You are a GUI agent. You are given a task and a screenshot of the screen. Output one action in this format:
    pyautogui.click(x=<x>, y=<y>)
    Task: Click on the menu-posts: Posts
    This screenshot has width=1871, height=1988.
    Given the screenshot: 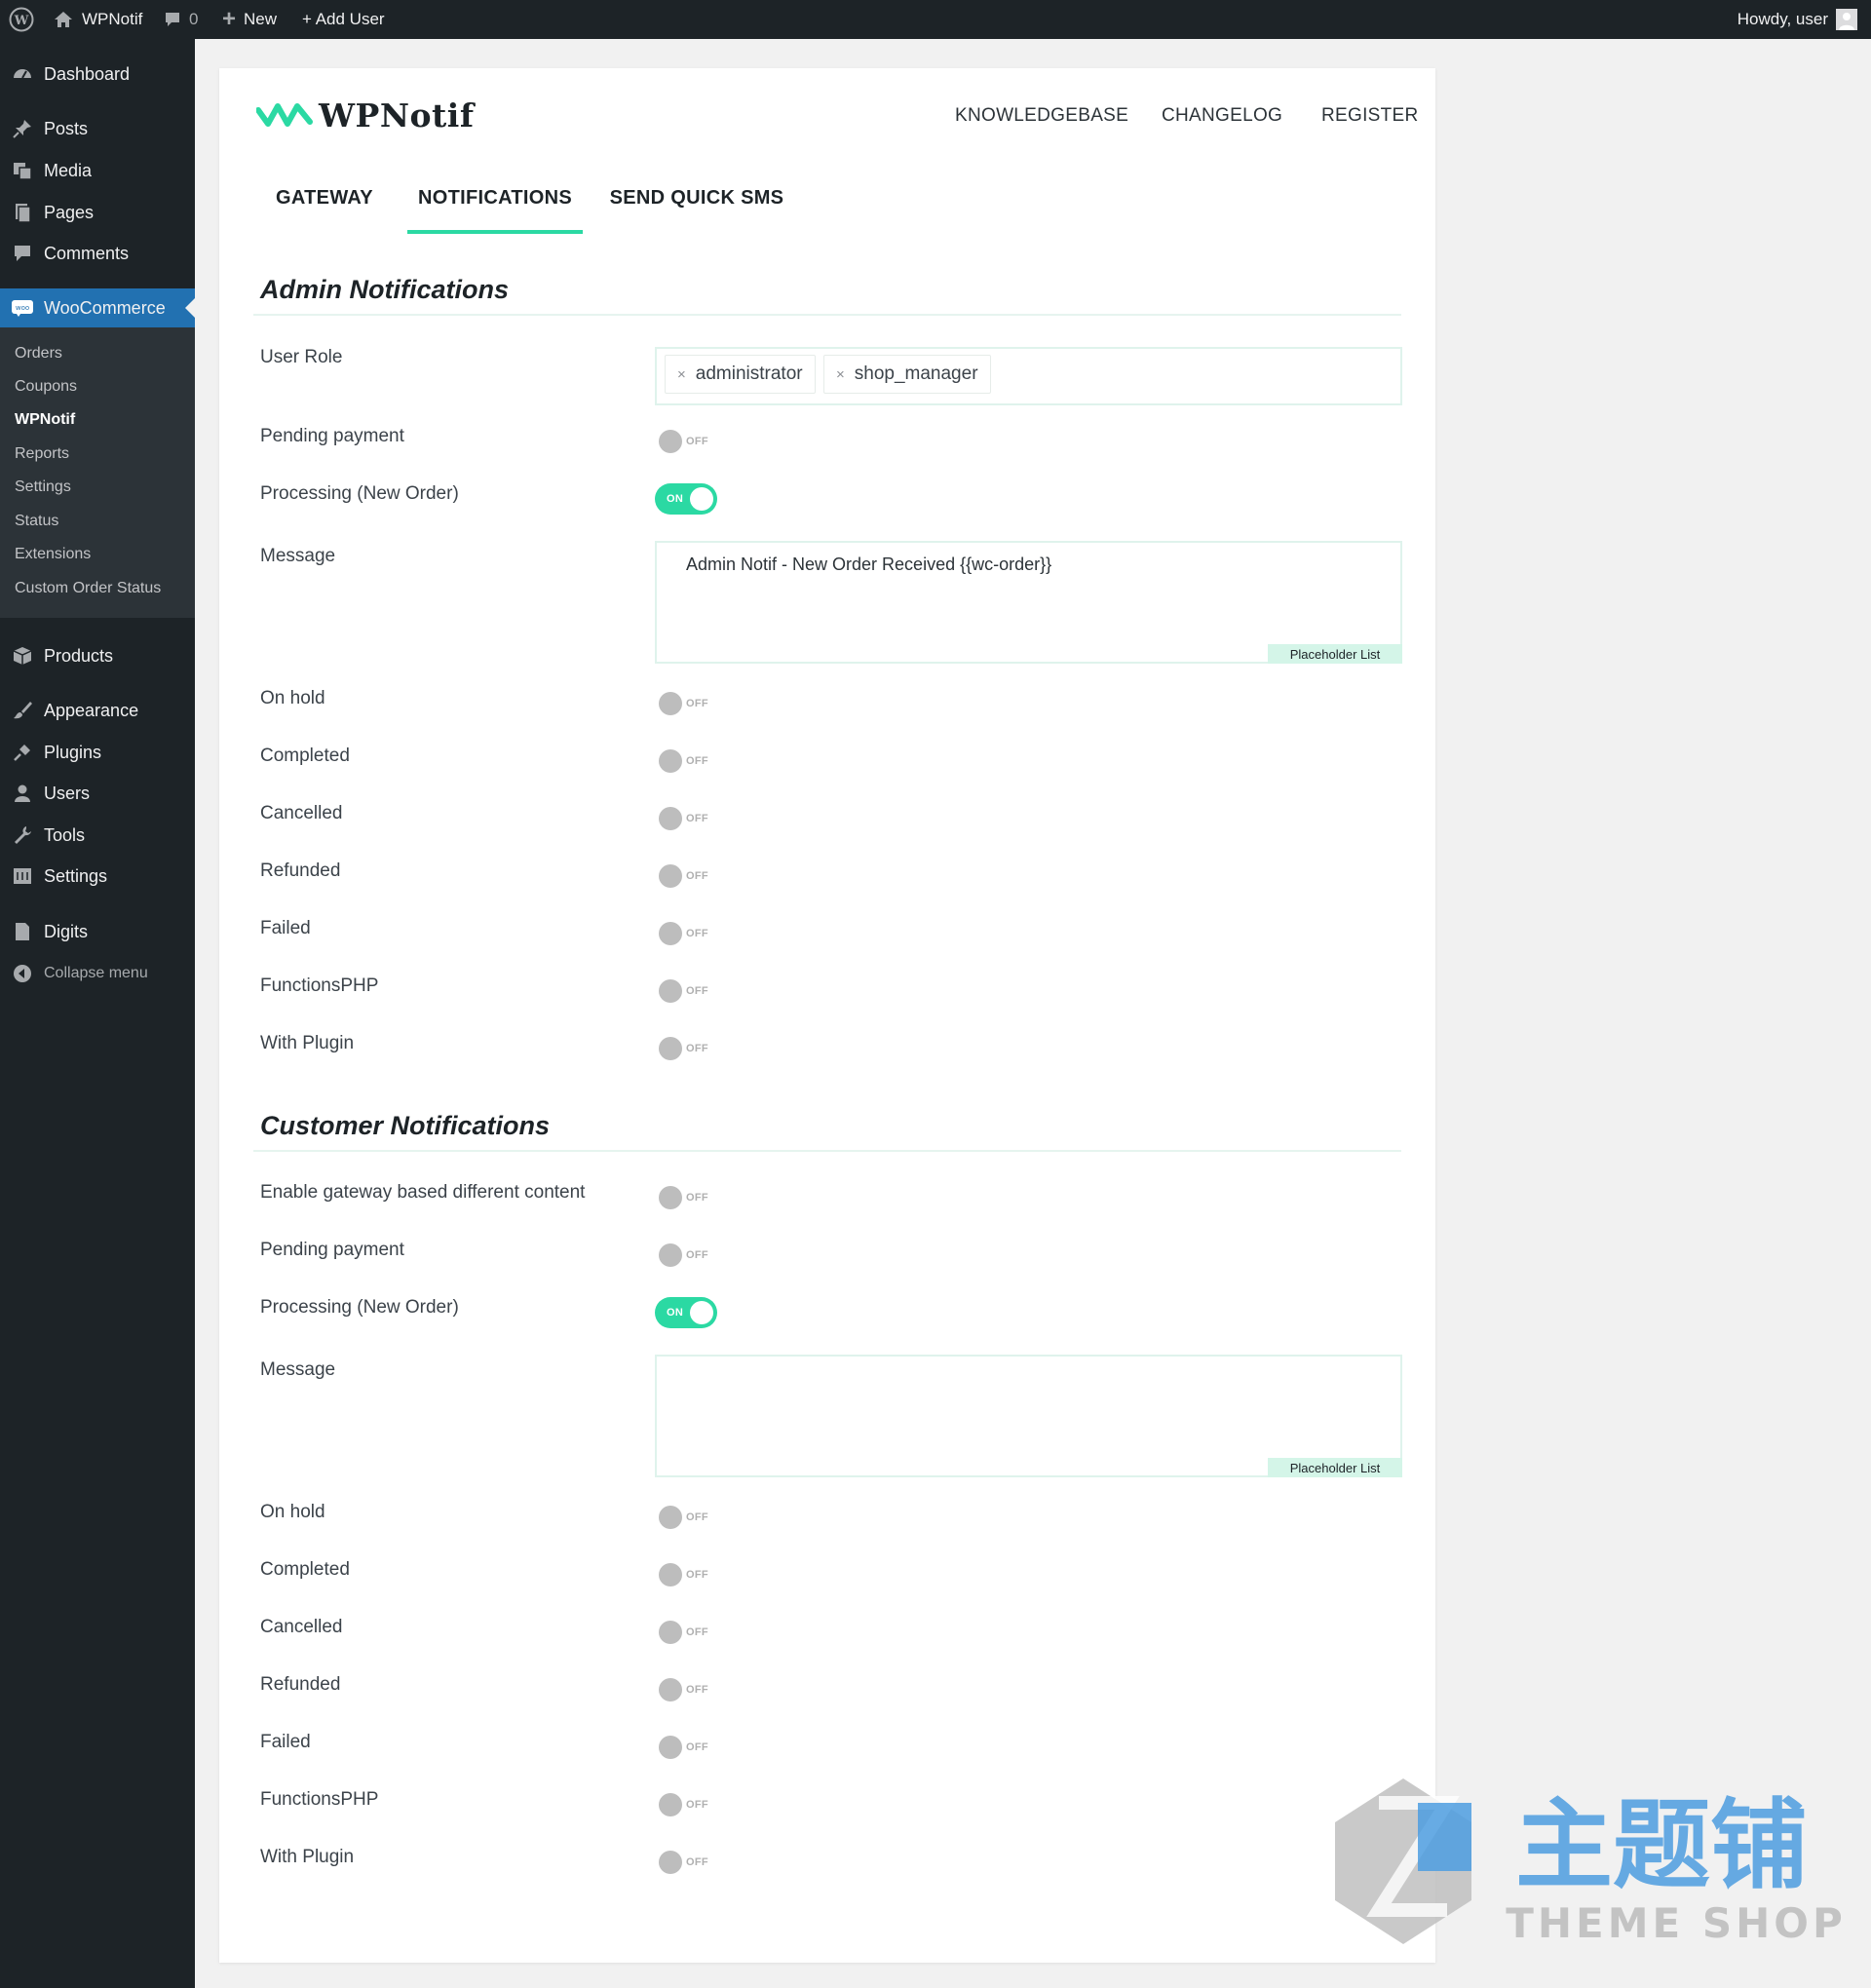 What is the action you would take?
    pyautogui.click(x=97, y=128)
    